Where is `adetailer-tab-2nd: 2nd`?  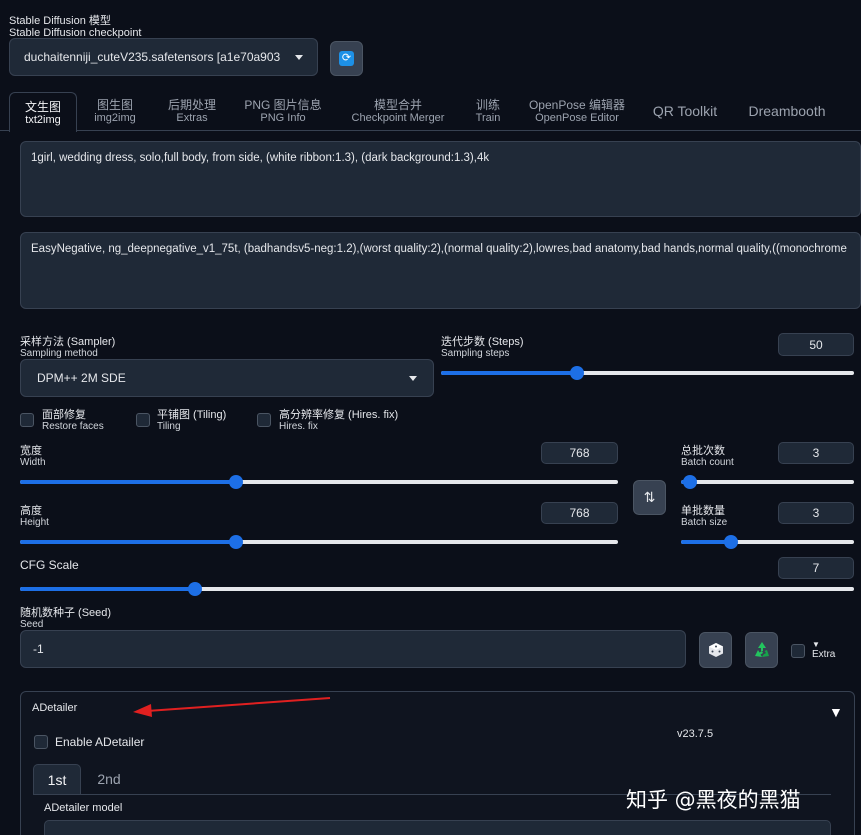 adetailer-tab-2nd: 2nd is located at coordinates (109, 779).